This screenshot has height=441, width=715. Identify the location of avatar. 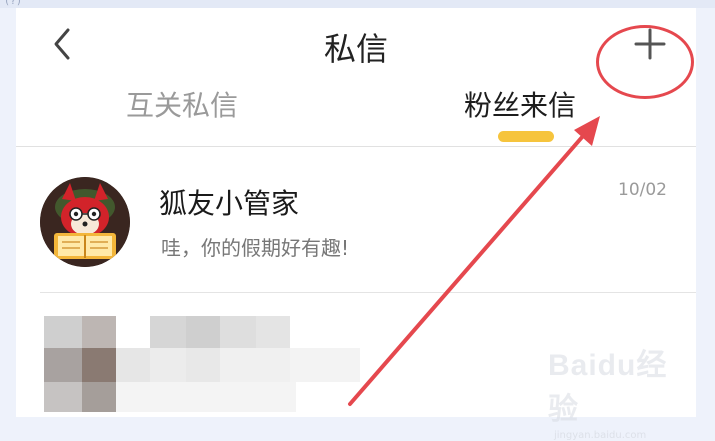
(85, 222).